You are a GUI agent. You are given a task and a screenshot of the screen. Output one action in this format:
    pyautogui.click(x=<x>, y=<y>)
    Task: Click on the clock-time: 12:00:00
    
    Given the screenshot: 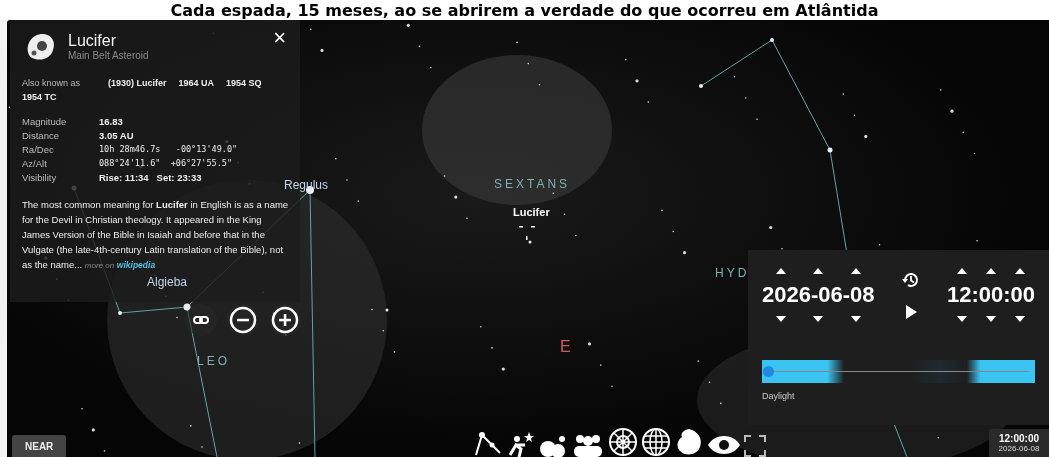 What is the action you would take?
    pyautogui.click(x=1019, y=438)
    